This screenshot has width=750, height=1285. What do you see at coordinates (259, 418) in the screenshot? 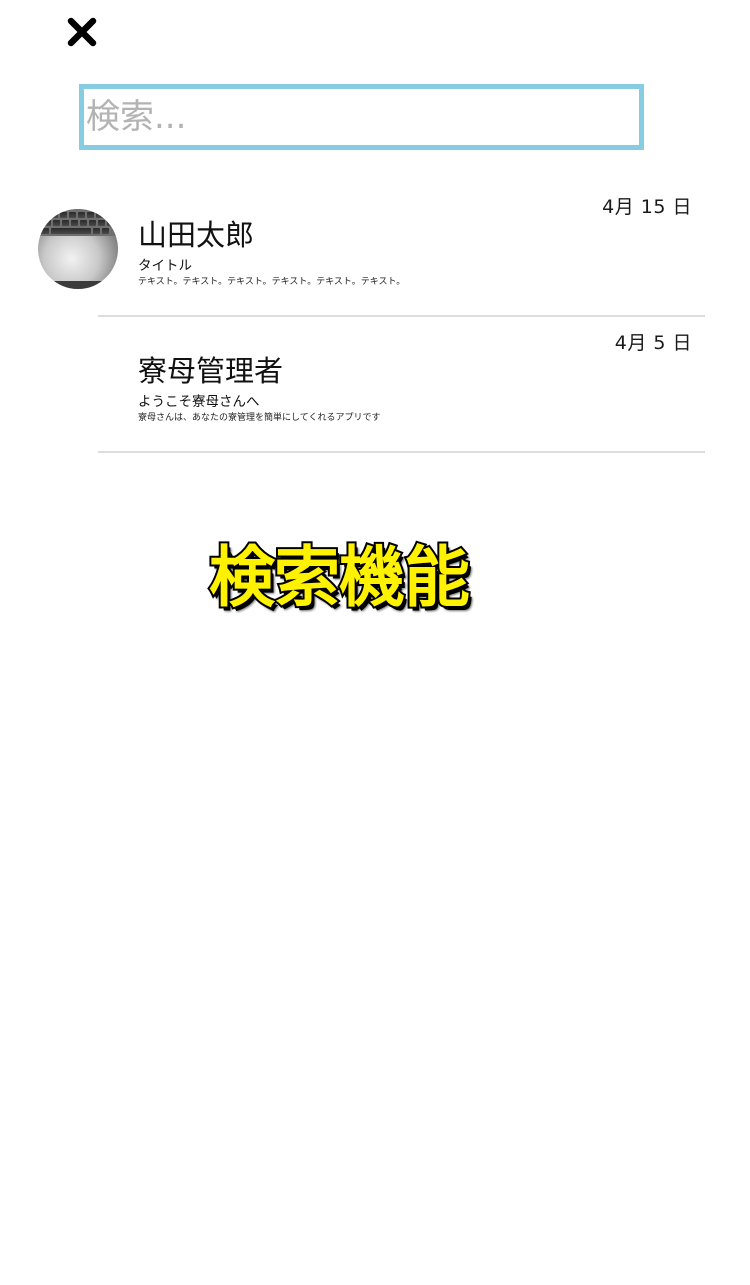
I see `message-preview: 寮母さんは、あなたの寮管理を簡単にしてくれるアプリです` at bounding box center [259, 418].